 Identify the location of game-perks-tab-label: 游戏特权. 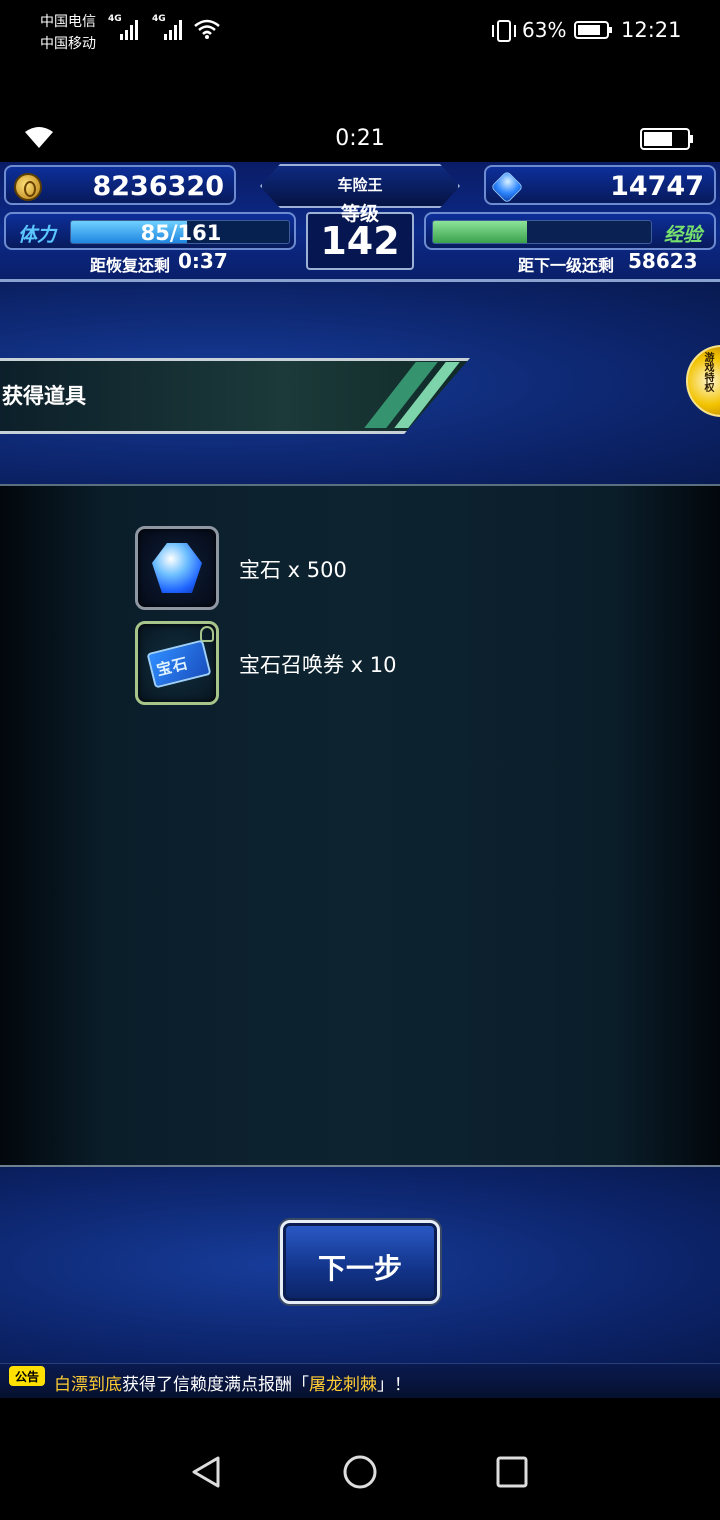
(707, 372).